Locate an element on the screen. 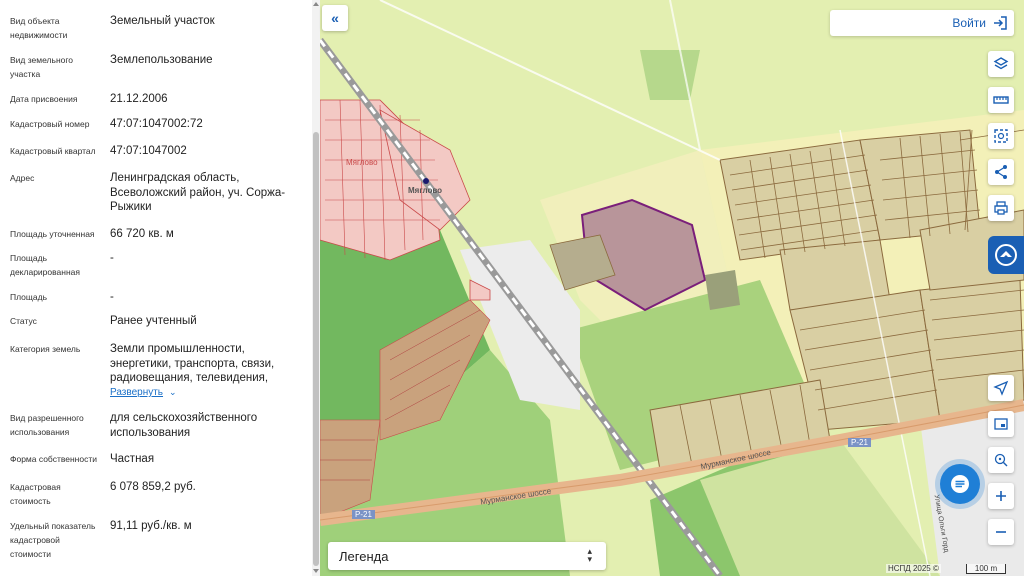 Image resolution: width=1024 pixels, height=576 pixels. share-icon is located at coordinates (1001, 172).